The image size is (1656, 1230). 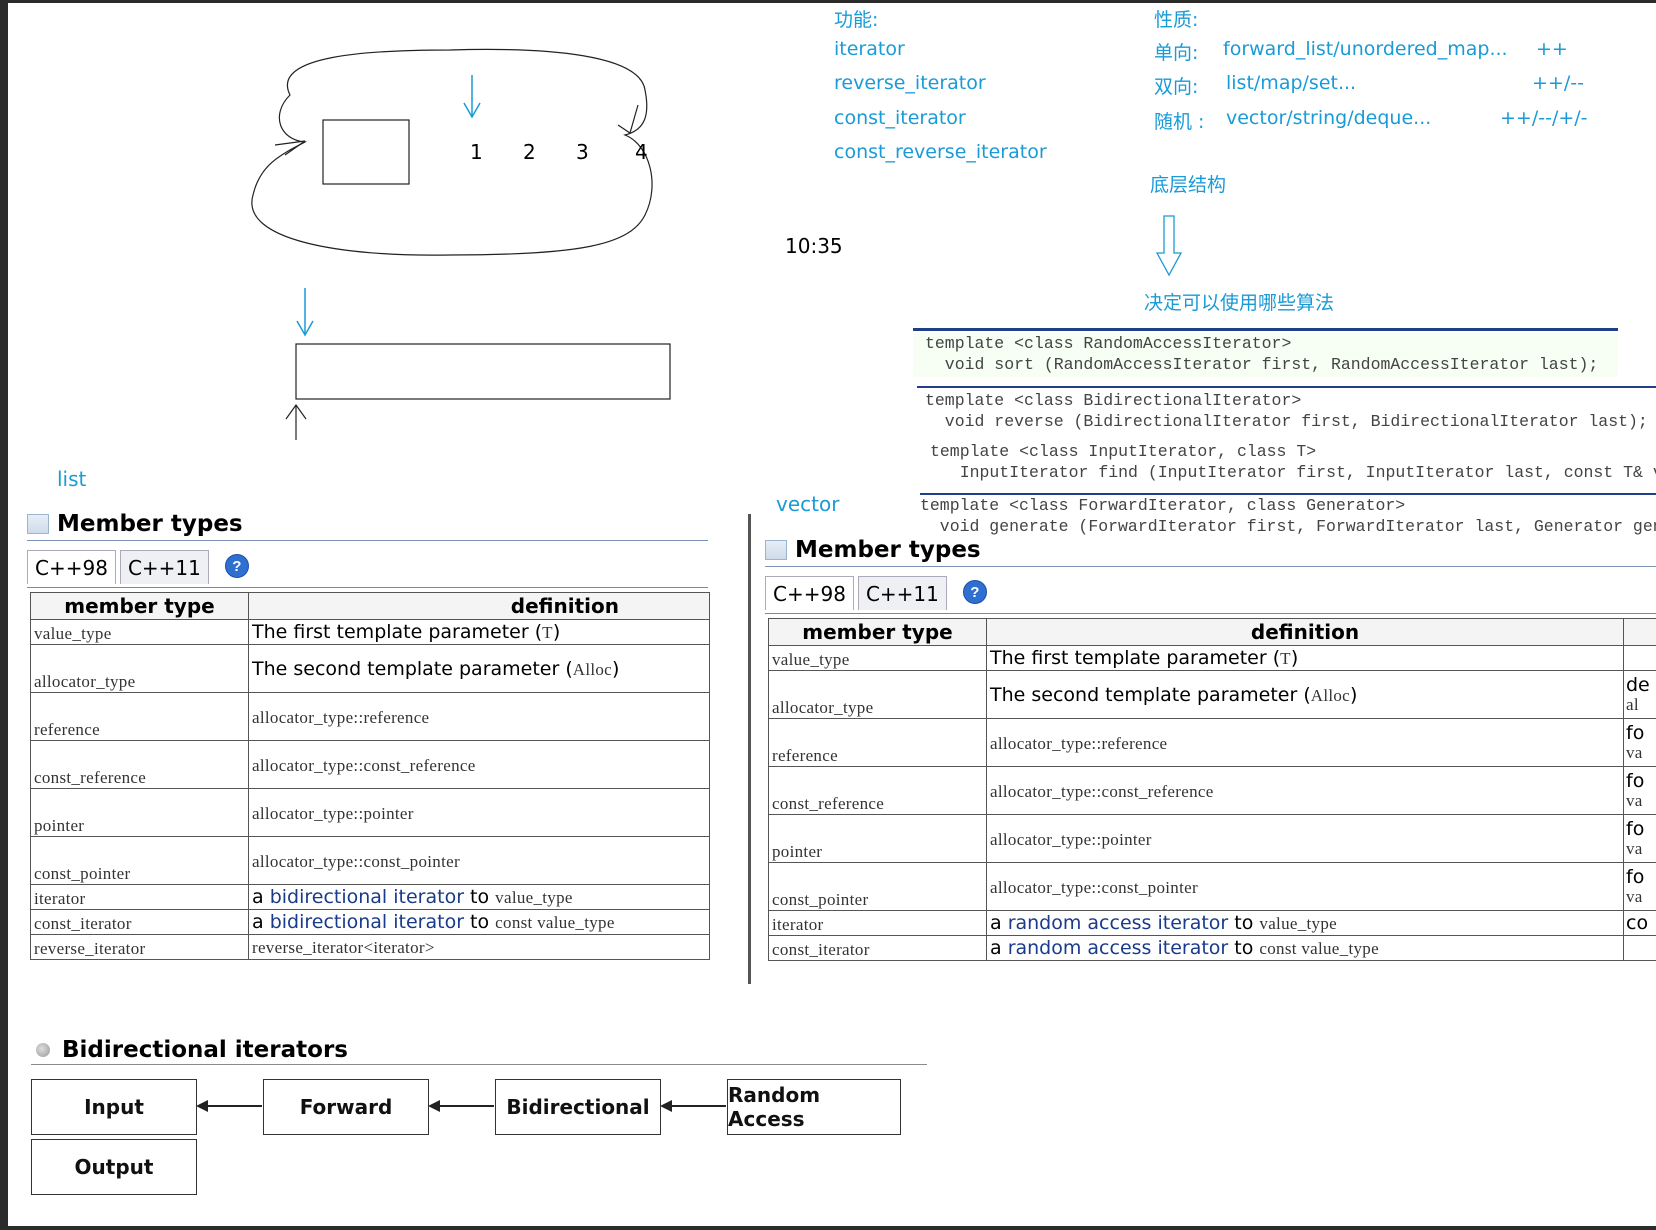 What do you see at coordinates (192, 1050) in the screenshot?
I see `bidirectional-iterators-title: Bidirectional iterators` at bounding box center [192, 1050].